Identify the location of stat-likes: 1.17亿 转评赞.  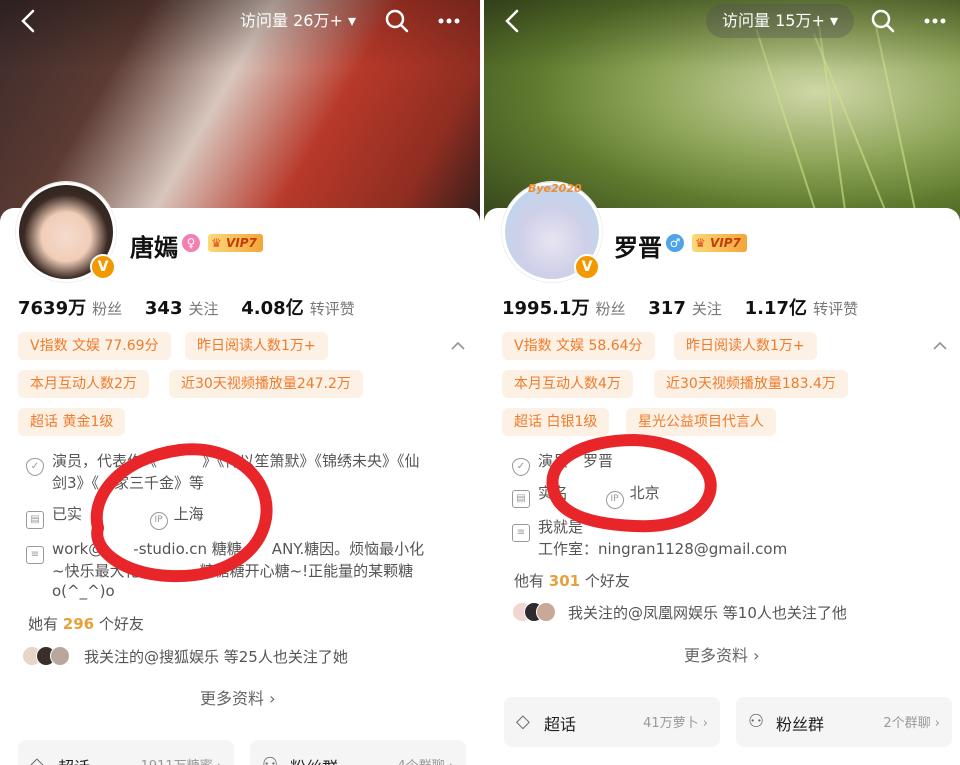
(801, 308).